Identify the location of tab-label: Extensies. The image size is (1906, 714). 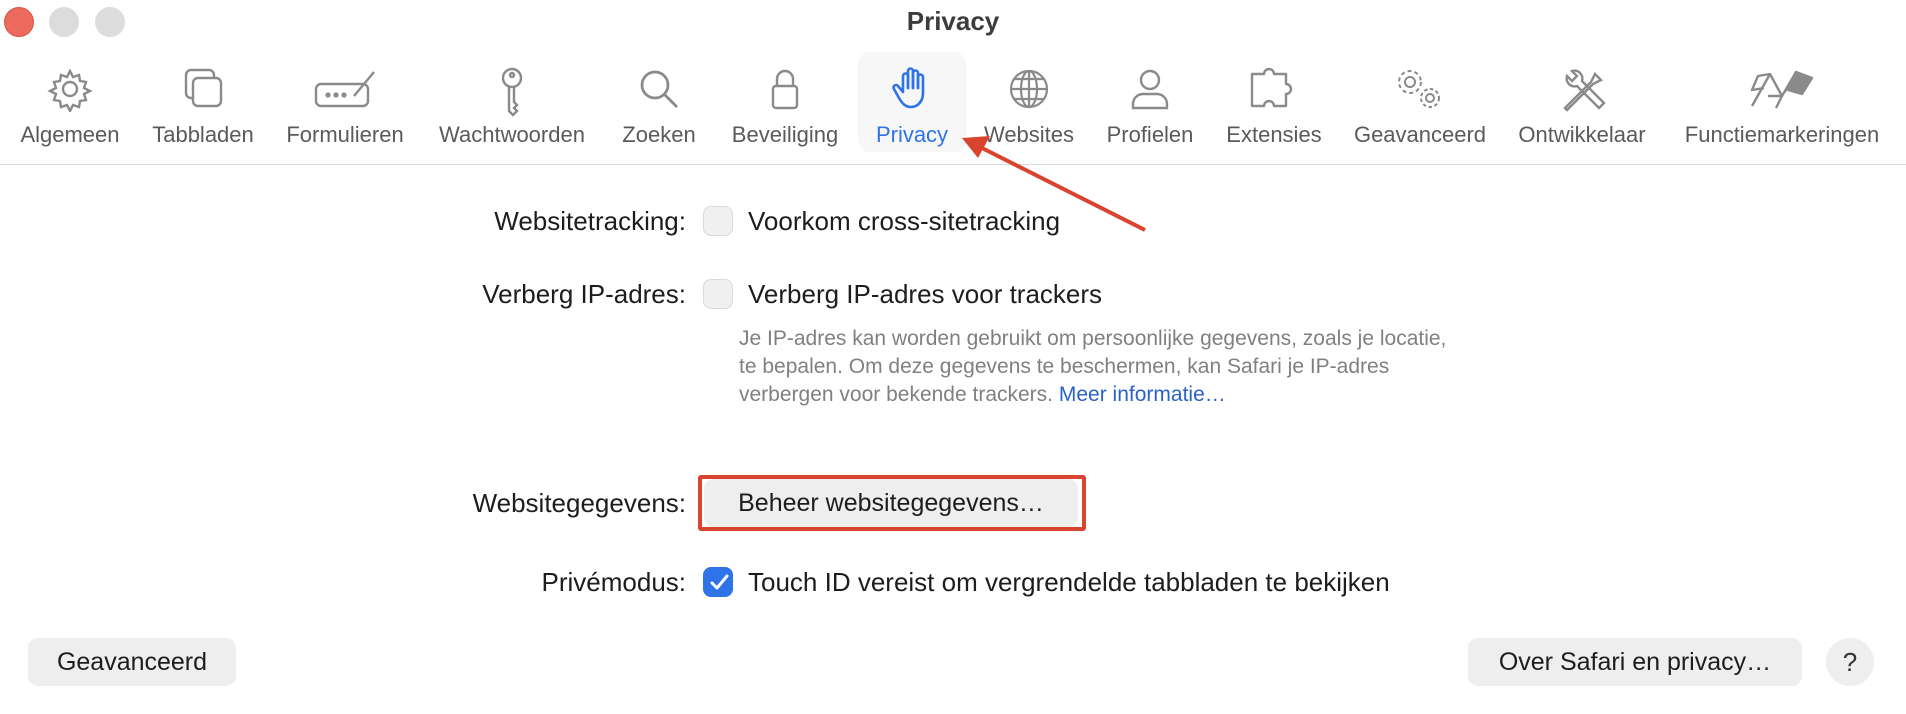
(1274, 134).